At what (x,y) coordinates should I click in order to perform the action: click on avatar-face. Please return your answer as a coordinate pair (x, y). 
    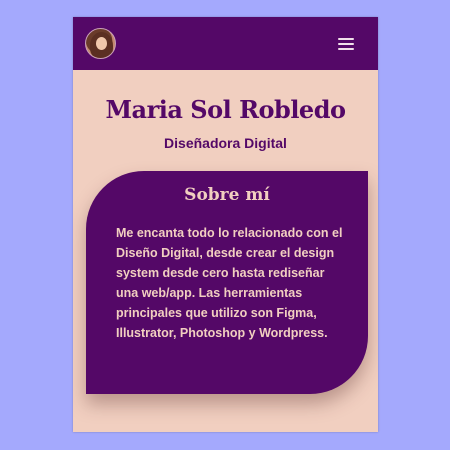
    Looking at the image, I should click on (101, 43).